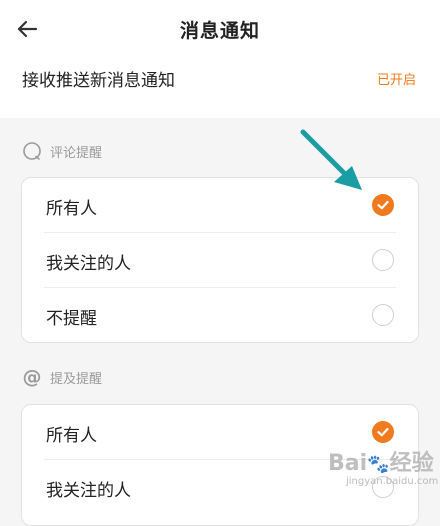 The height and width of the screenshot is (526, 440). I want to click on mention-section-header: @ 提及提醒, so click(62, 377).